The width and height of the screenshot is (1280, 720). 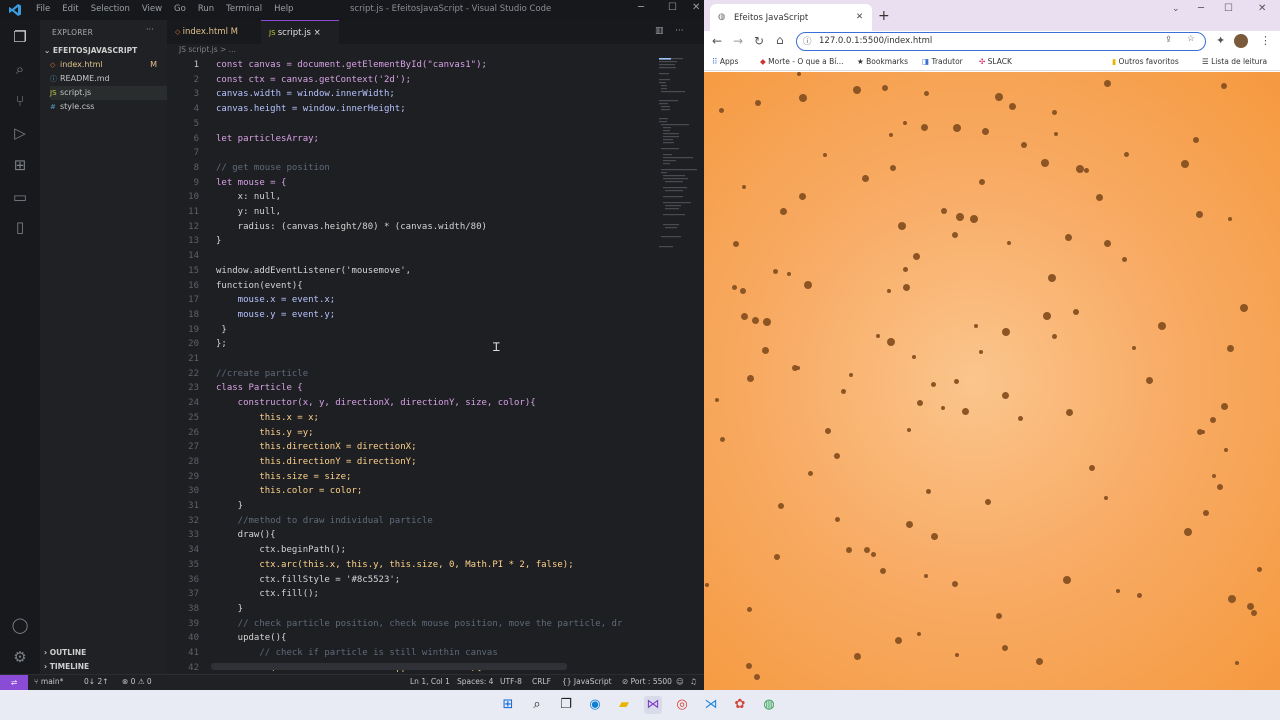 I want to click on code-line: this.directionX = directionX;, so click(x=316, y=447).